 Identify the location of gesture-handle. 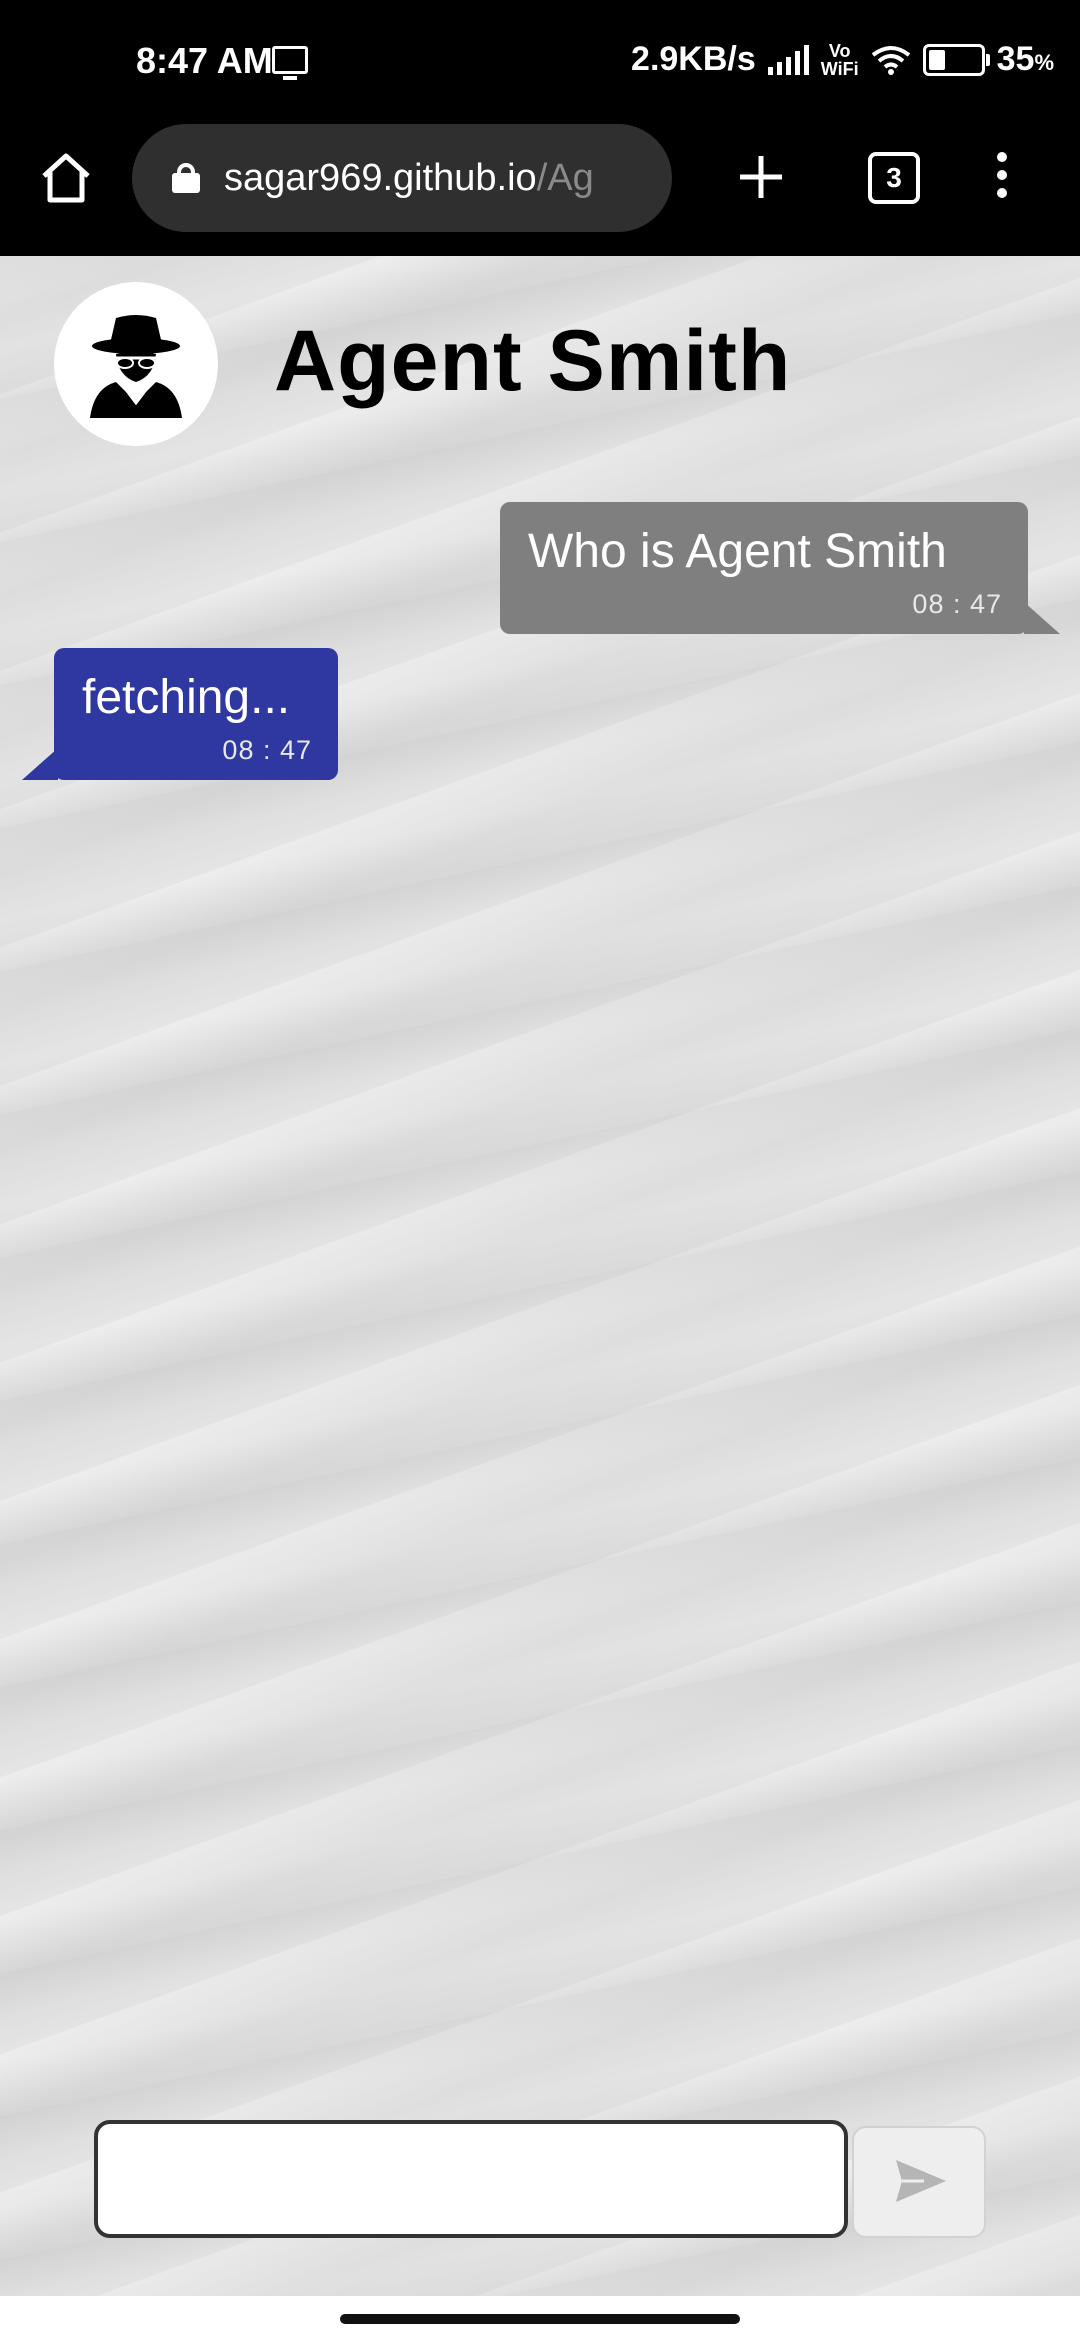
(540, 2319).